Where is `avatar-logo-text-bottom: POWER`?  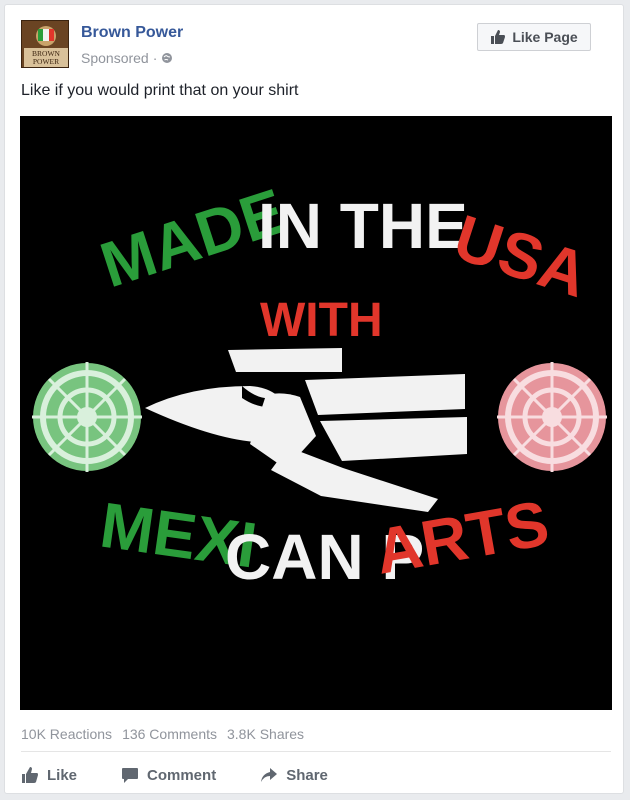
avatar-logo-text-bottom: POWER is located at coordinates (46, 61).